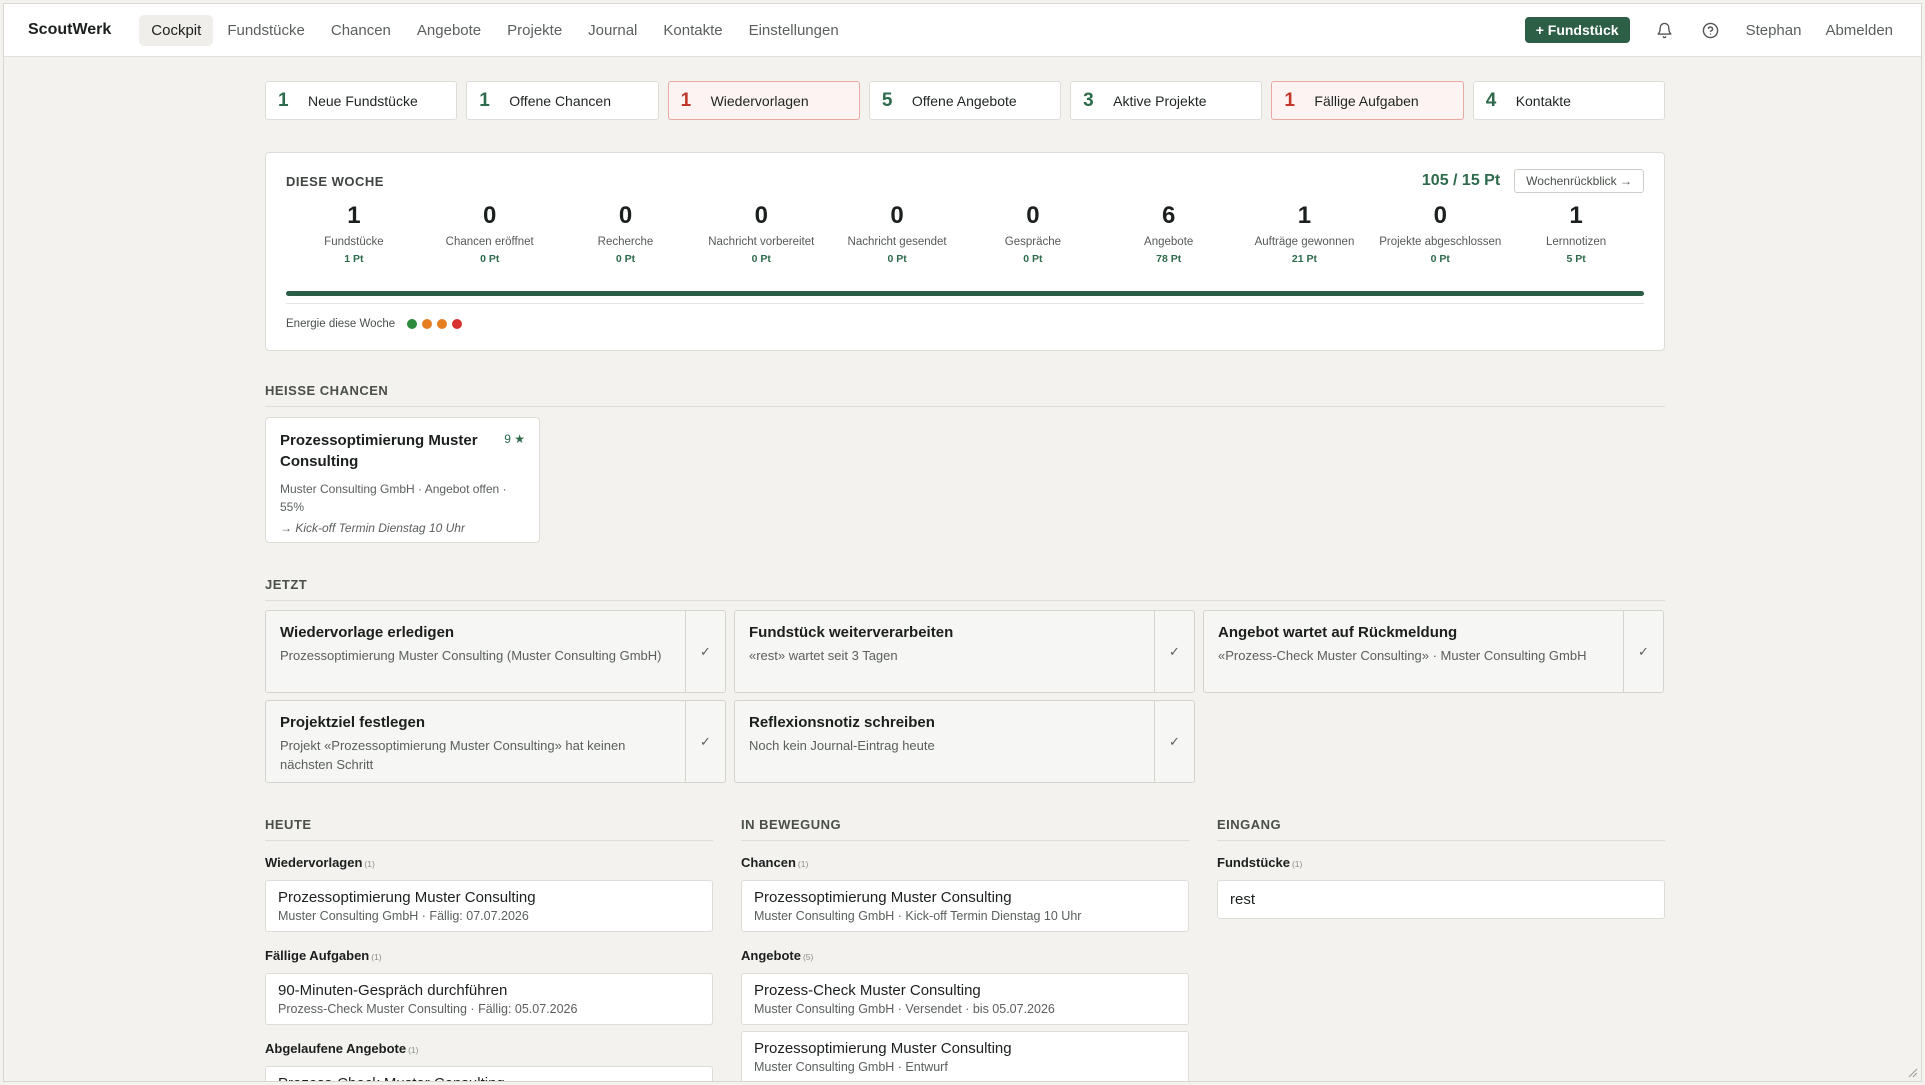  What do you see at coordinates (1305, 234) in the screenshot?
I see `week-stat: 1 Aufträge gewonnen 21 Pt` at bounding box center [1305, 234].